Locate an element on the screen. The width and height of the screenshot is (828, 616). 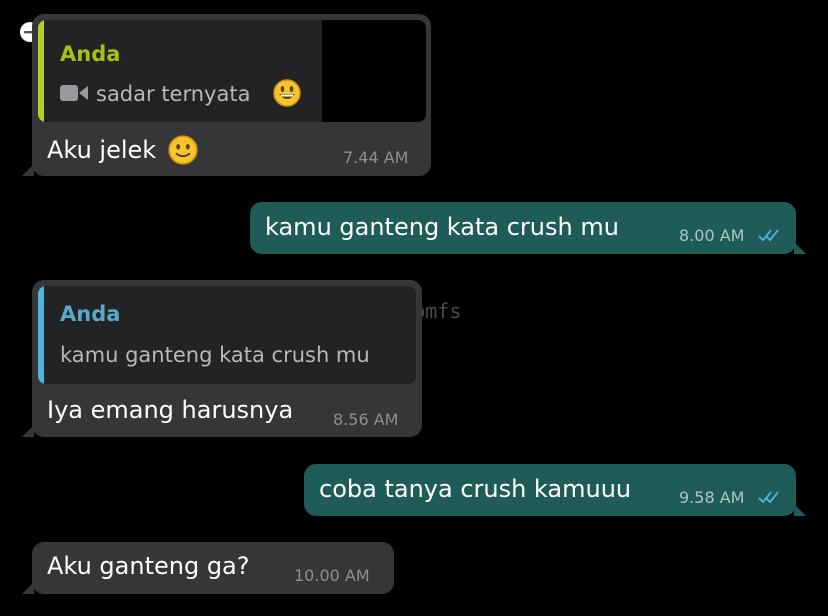
message-bubble-outgoing: kamu ganteng kata crush mu 8.00 AM is located at coordinates (528, 228).